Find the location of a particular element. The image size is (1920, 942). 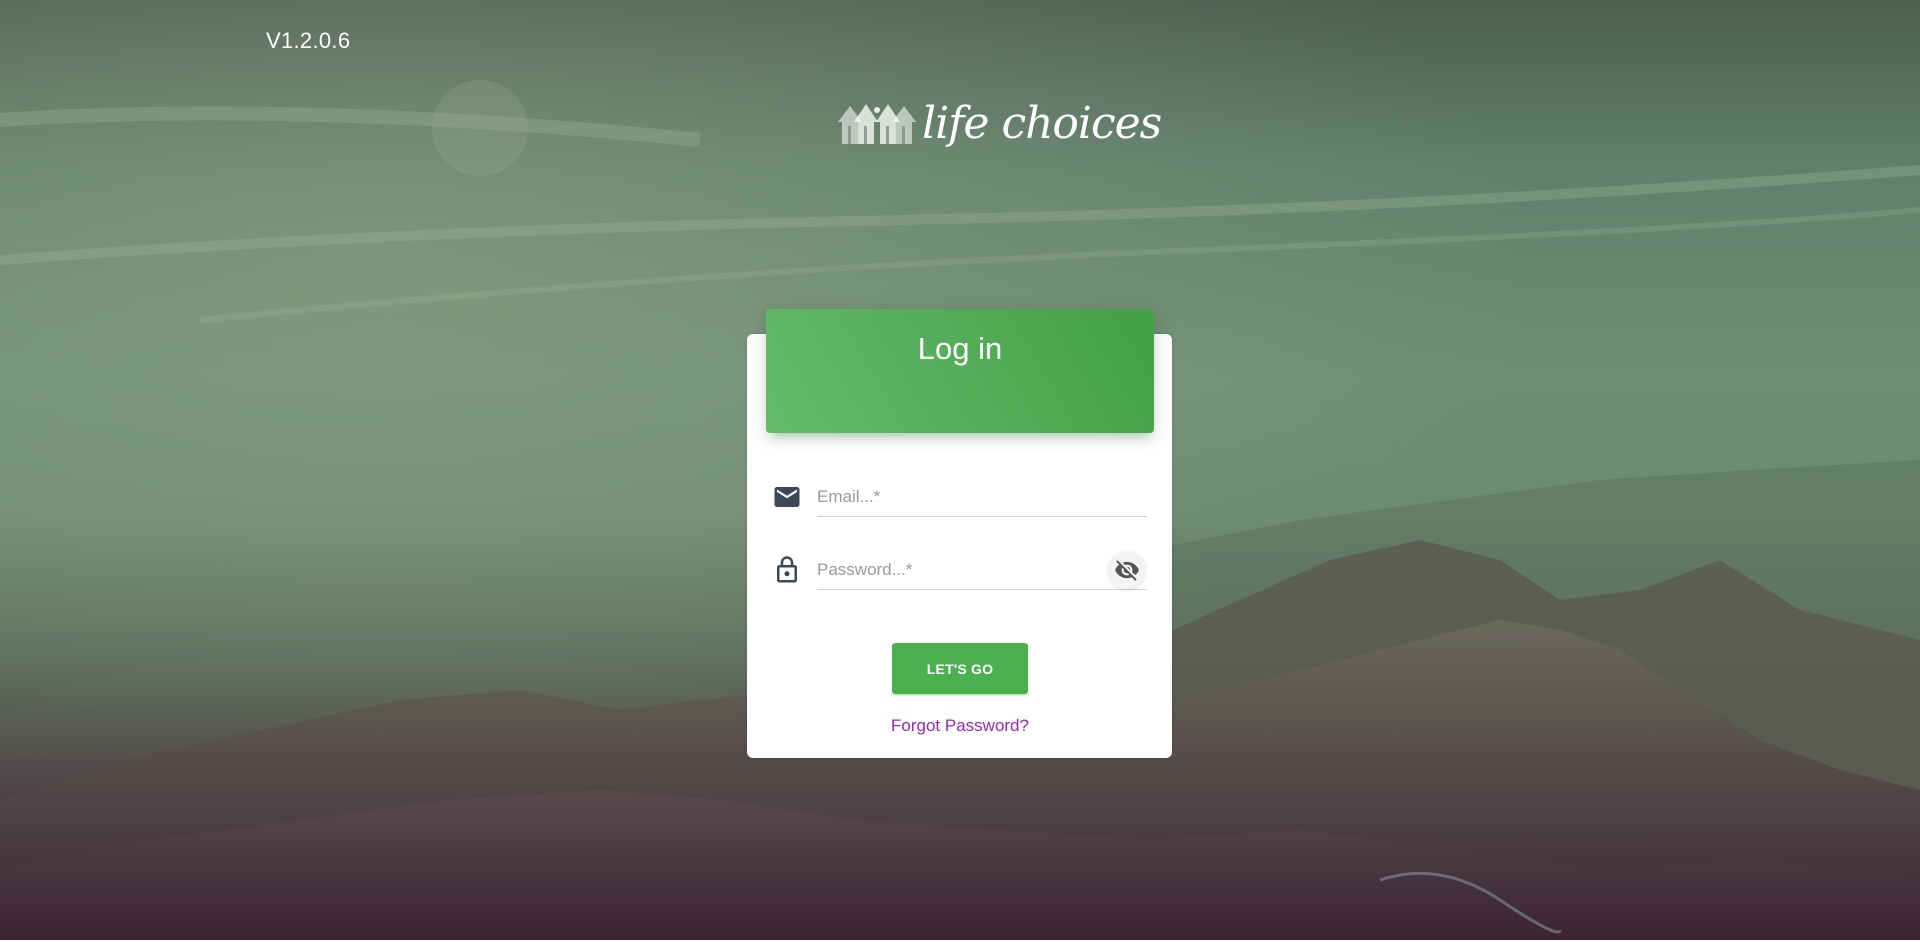

eye-off-icon is located at coordinates (1127, 570).